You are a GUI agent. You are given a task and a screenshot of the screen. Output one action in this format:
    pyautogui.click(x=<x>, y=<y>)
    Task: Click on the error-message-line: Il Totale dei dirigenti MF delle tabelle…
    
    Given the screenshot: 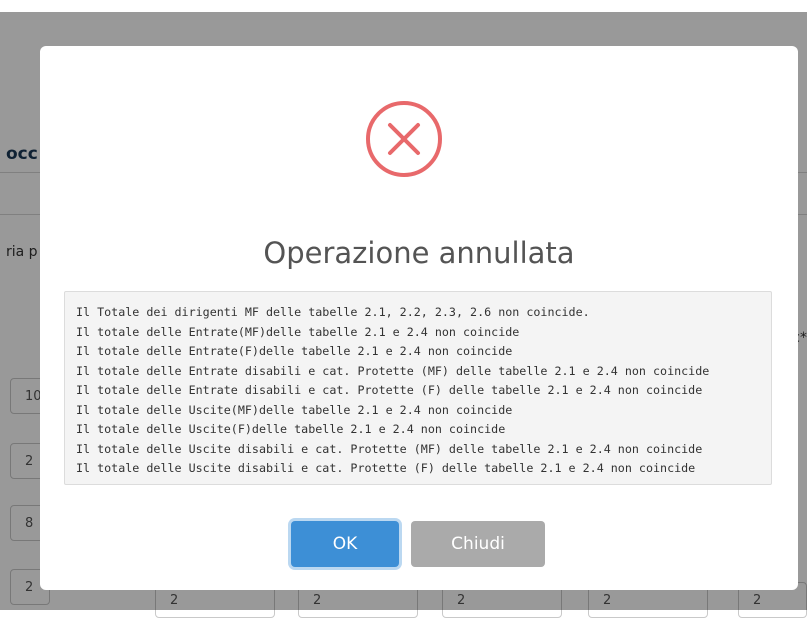 What is the action you would take?
    pyautogui.click(x=333, y=312)
    